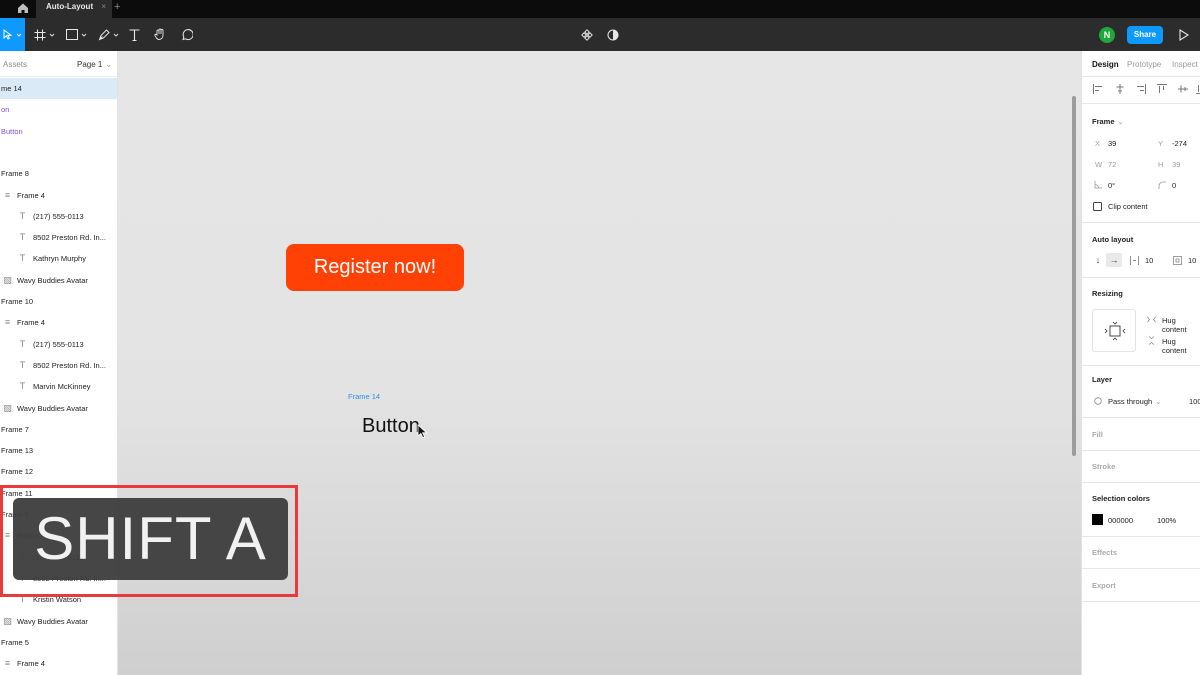 Image resolution: width=1200 pixels, height=675 pixels. What do you see at coordinates (1112, 164) in the screenshot?
I see `w-input: 72` at bounding box center [1112, 164].